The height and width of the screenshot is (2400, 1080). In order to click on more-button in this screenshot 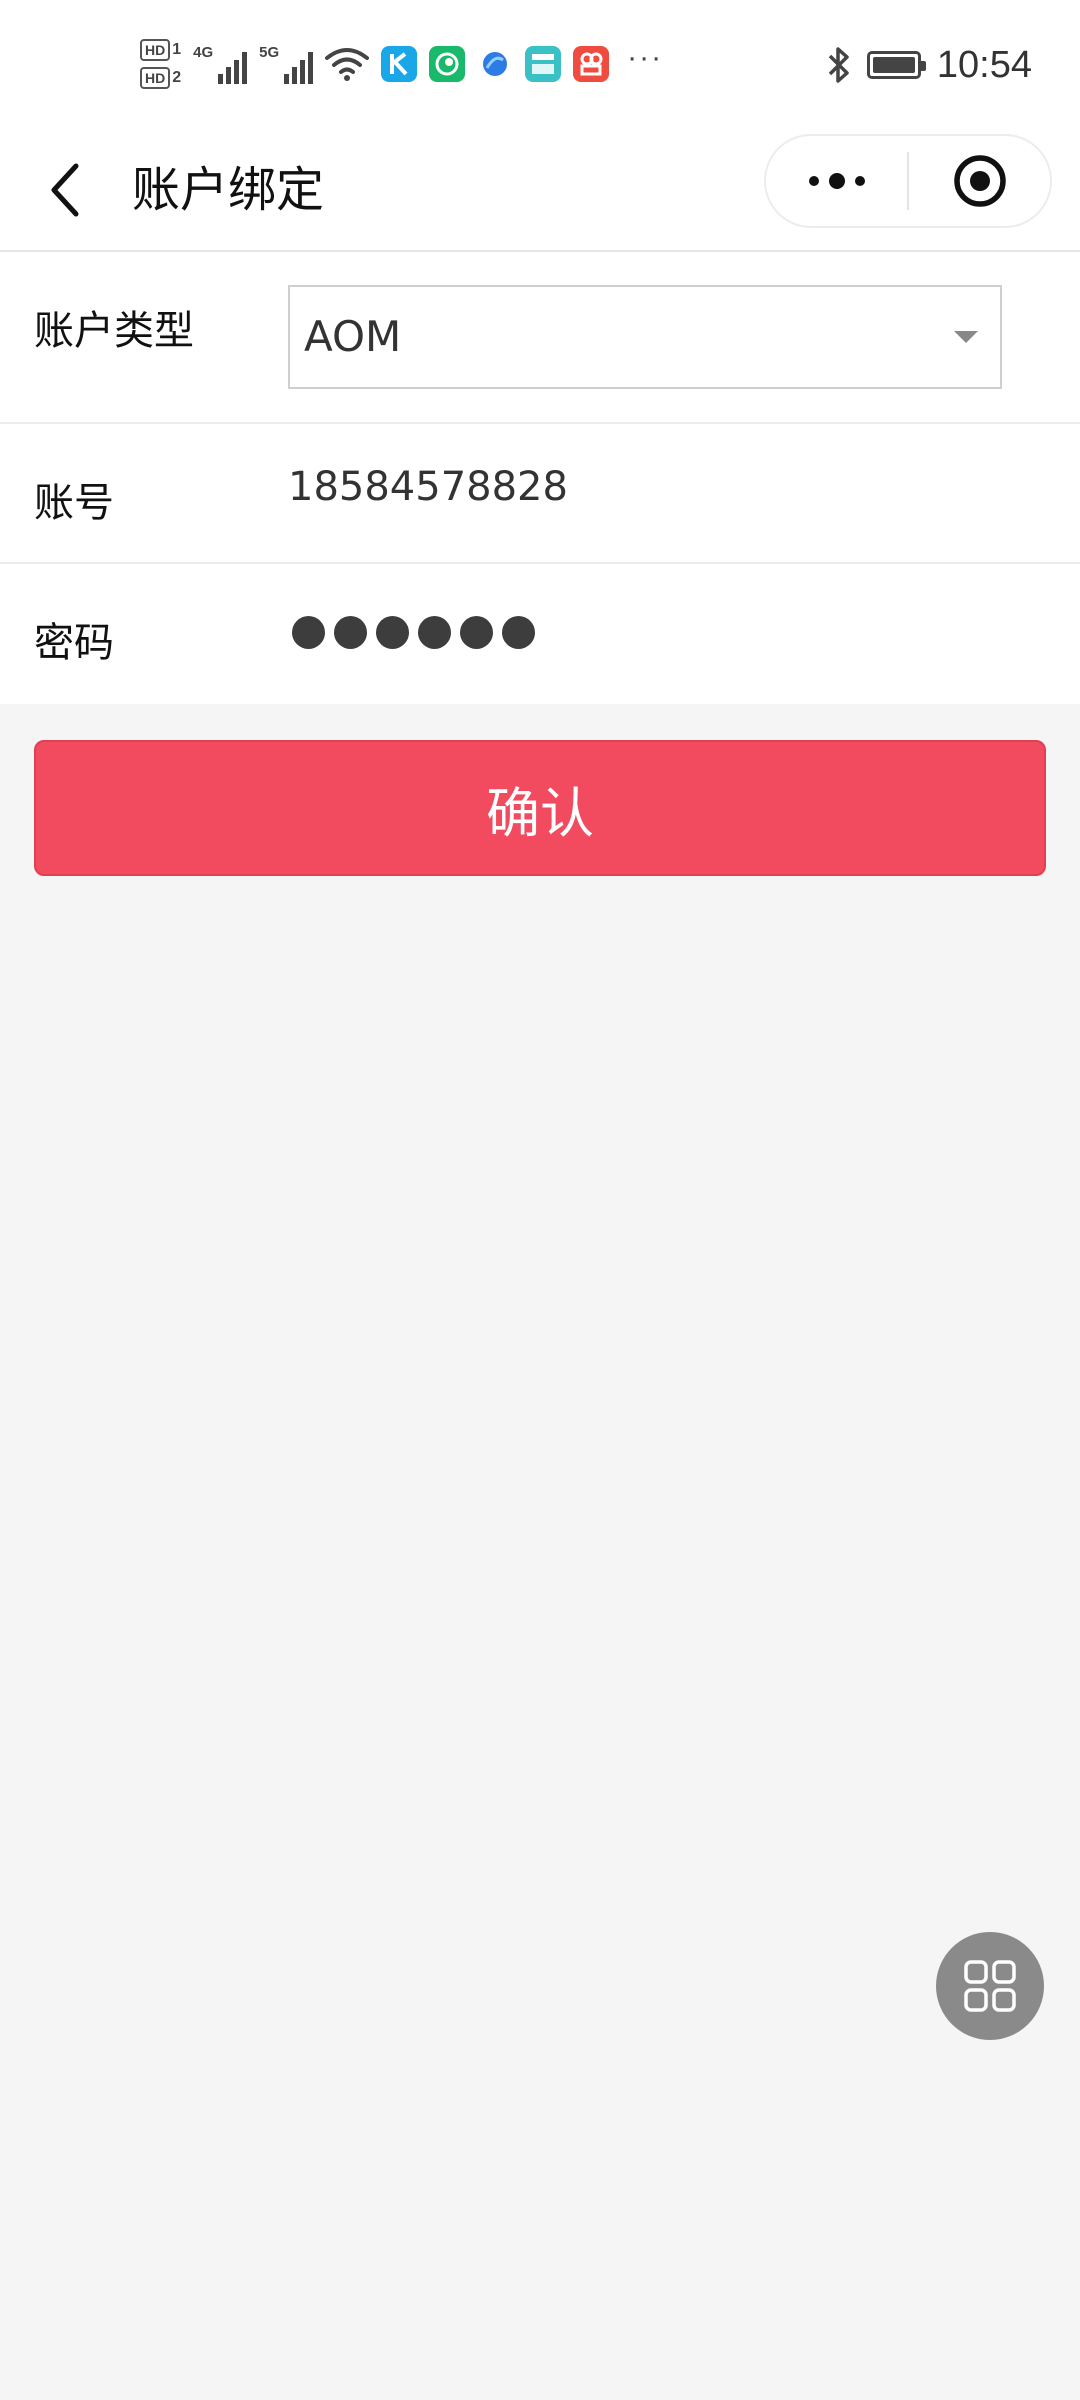, I will do `click(836, 181)`.